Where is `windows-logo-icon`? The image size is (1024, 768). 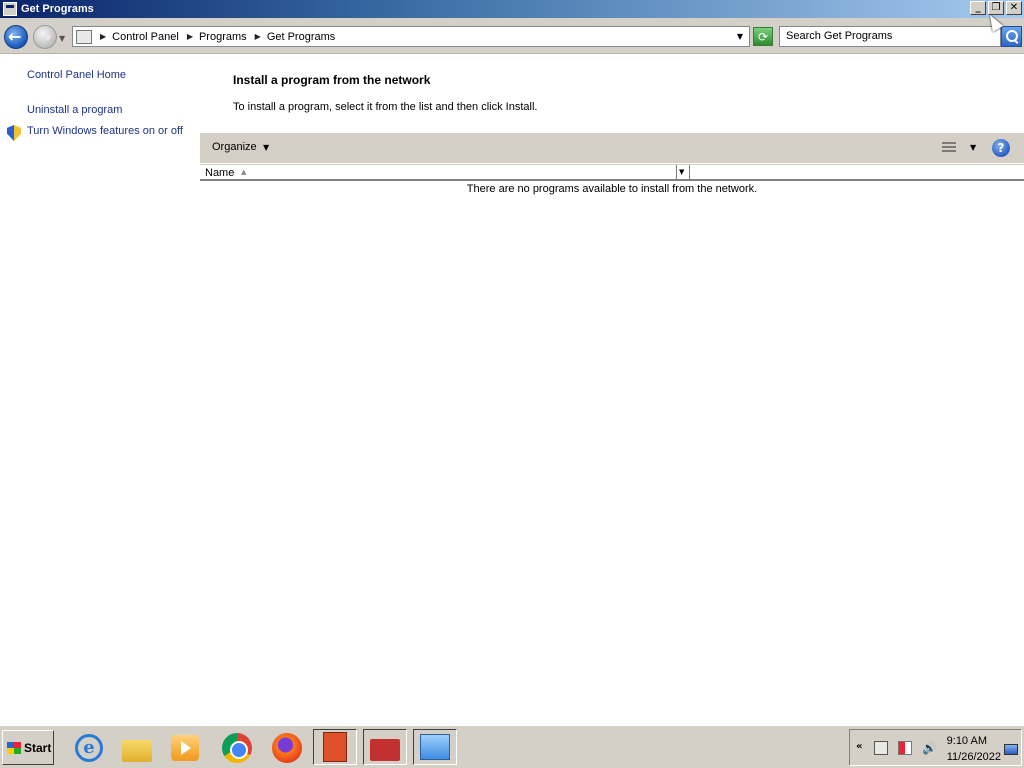
windows-logo-icon is located at coordinates (14, 747).